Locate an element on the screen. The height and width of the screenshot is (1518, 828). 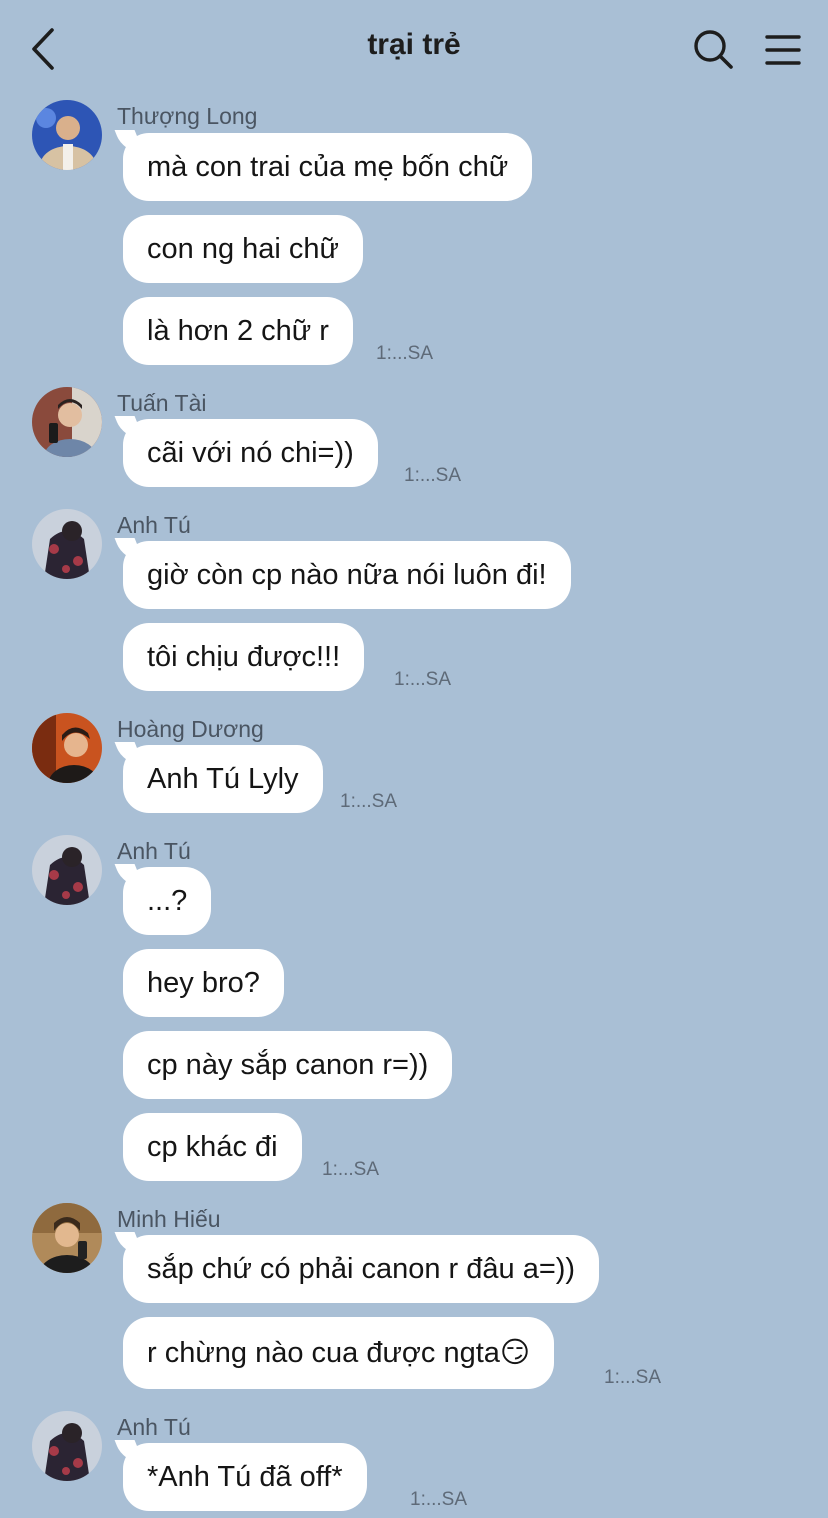
sender-name: Thượng Long is located at coordinates (187, 116).